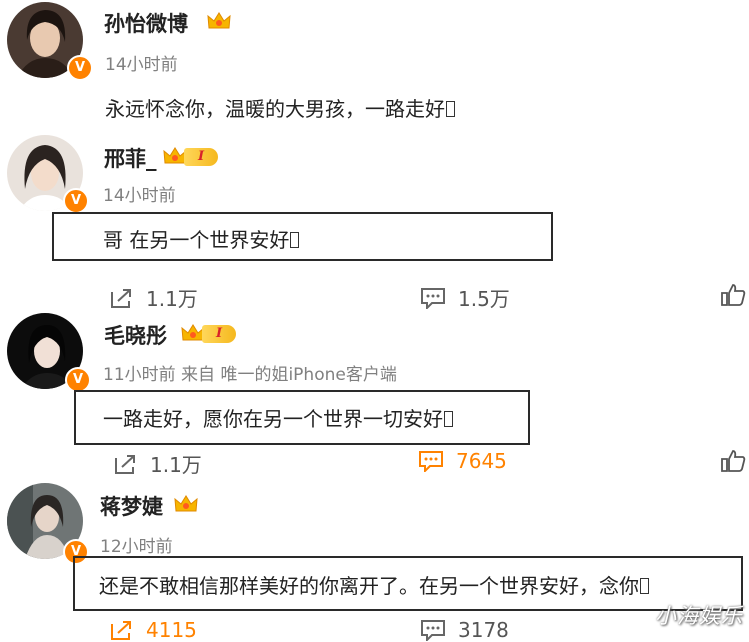  Describe the element at coordinates (250, 375) in the screenshot. I see `timestamp: 11小时前 来自 唯一的姐iPhone客户端` at that location.